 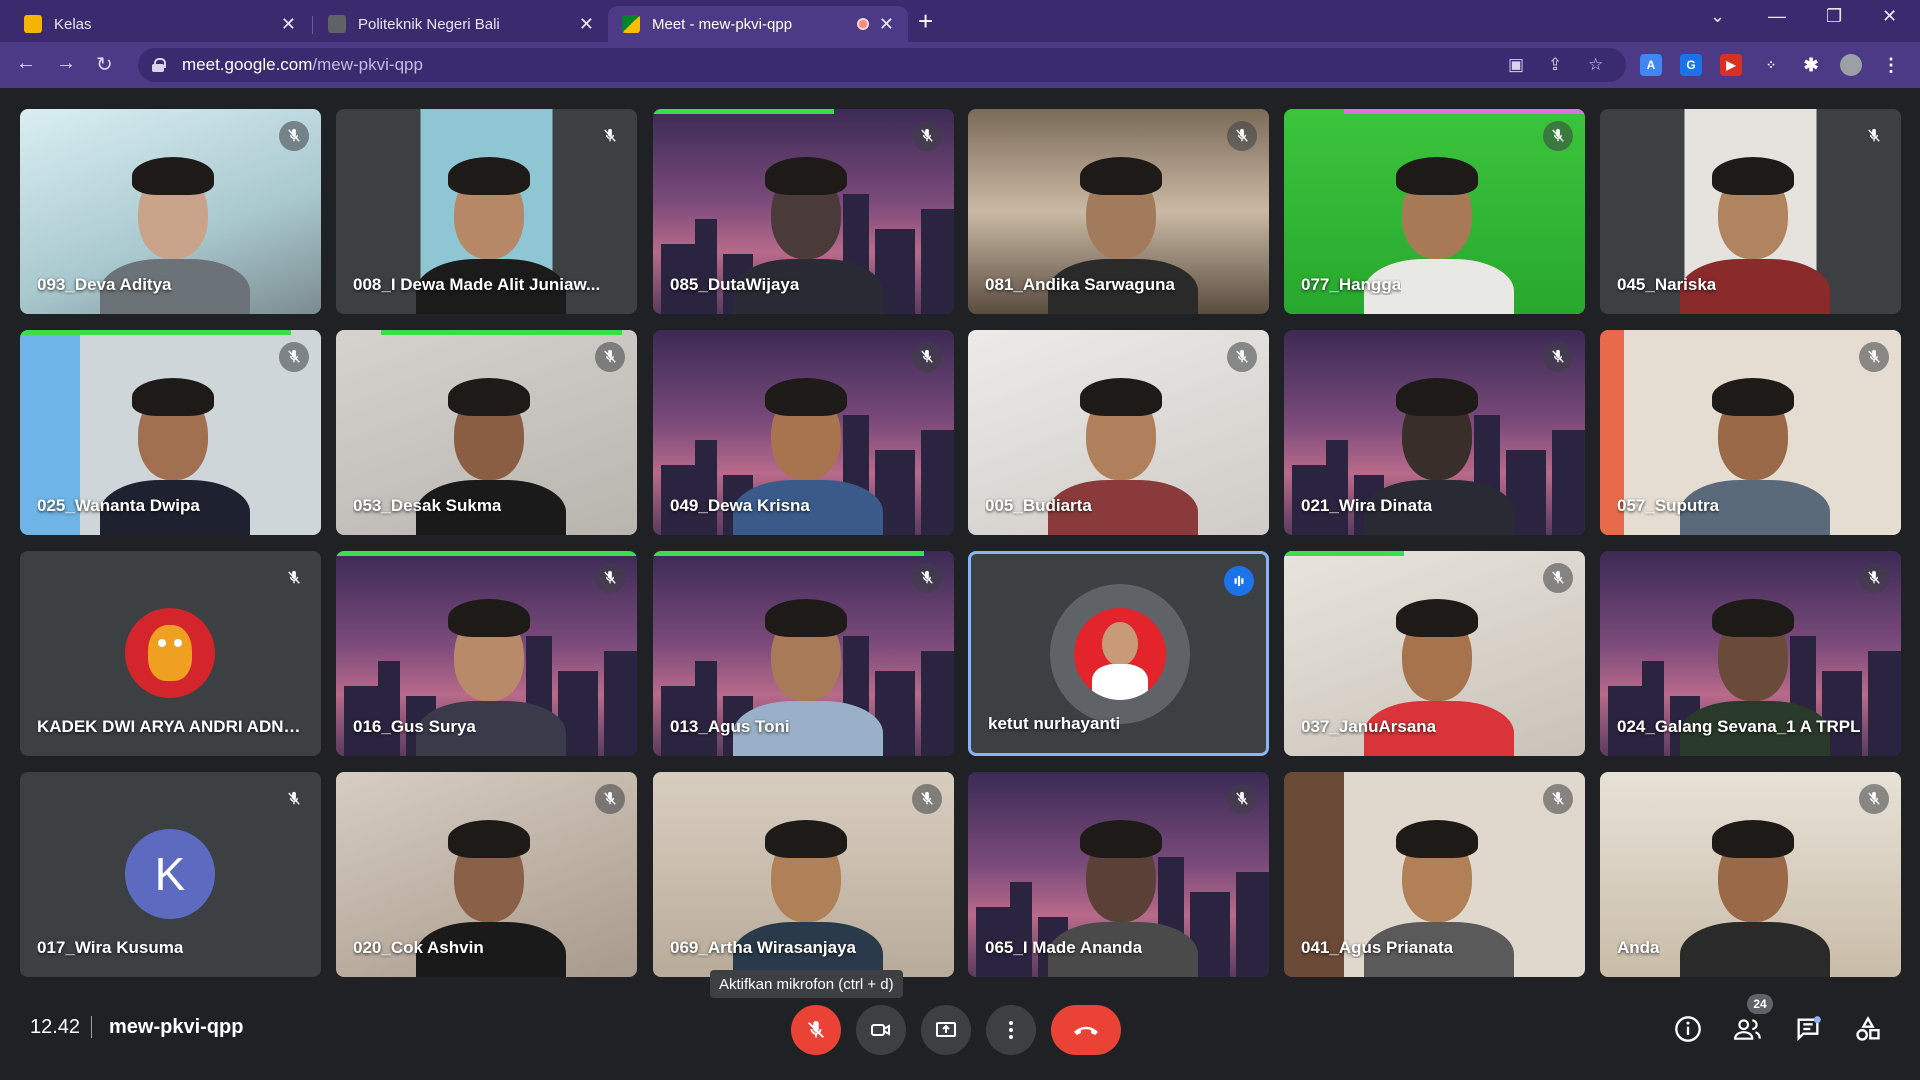 What do you see at coordinates (1367, 505) in the screenshot?
I see `participant-name: 021_Wira Dinata` at bounding box center [1367, 505].